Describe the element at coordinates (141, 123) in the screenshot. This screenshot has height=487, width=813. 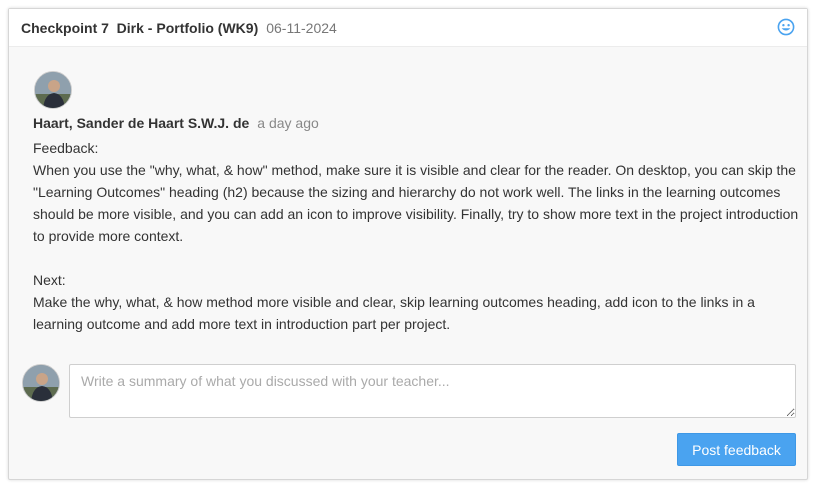
I see `comment-author: Haart, Sander de Haart S.W.J. de` at that location.